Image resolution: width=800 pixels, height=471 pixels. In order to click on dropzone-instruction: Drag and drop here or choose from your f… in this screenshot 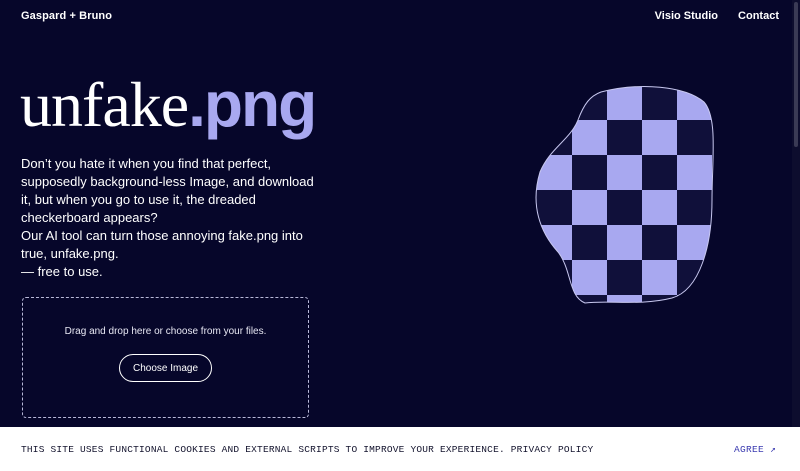, I will do `click(165, 331)`.